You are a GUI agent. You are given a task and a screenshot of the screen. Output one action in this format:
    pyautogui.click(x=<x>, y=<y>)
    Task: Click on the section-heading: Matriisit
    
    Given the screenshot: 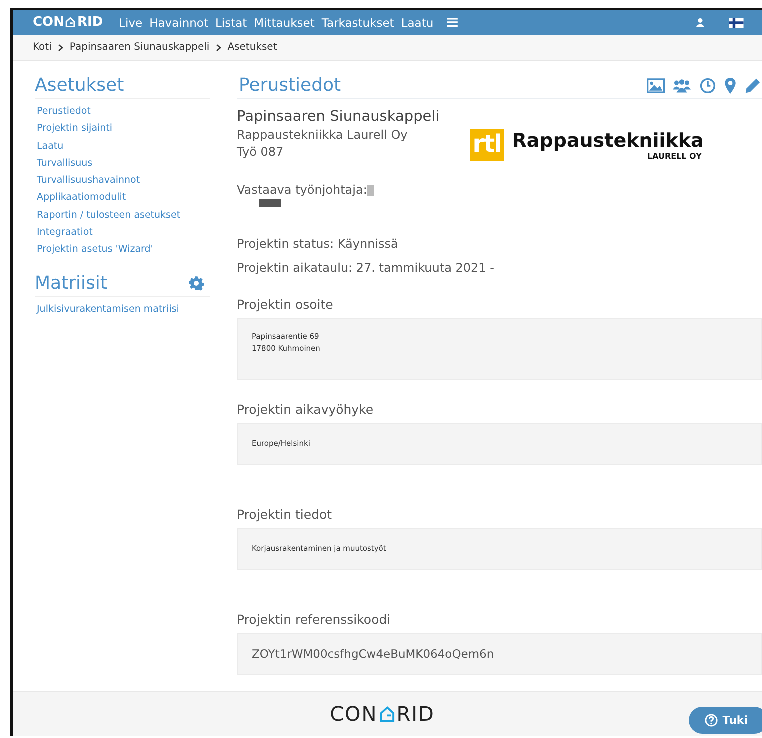 What is the action you would take?
    pyautogui.click(x=71, y=283)
    